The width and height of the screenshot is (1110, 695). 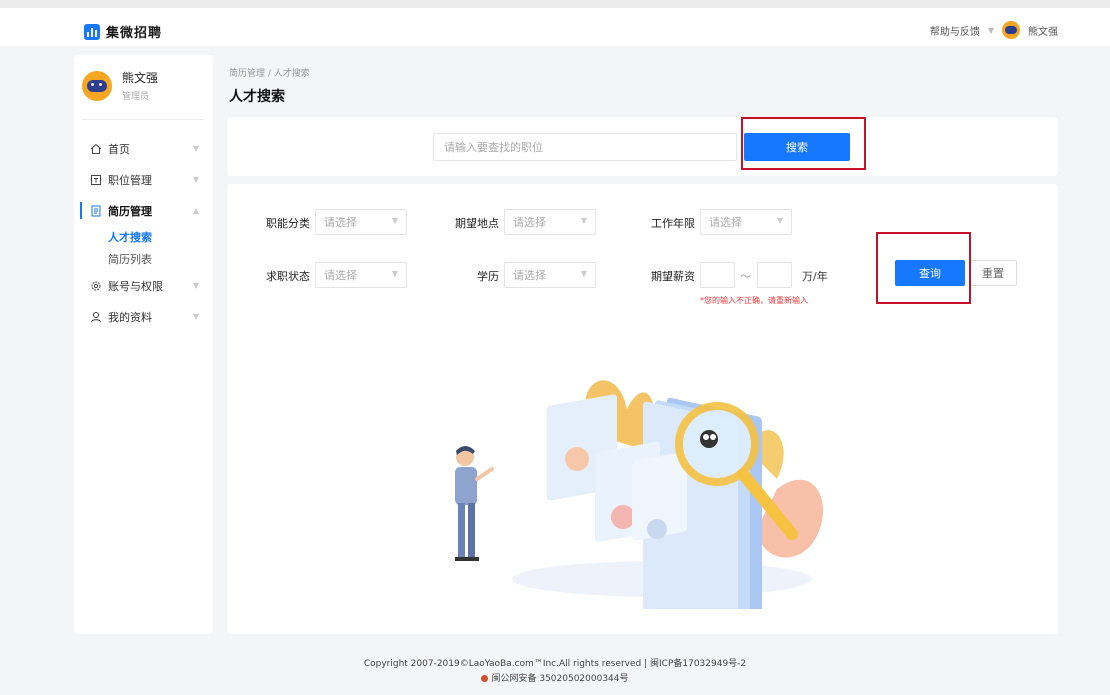 I want to click on reset-button: 重置, so click(x=993, y=273).